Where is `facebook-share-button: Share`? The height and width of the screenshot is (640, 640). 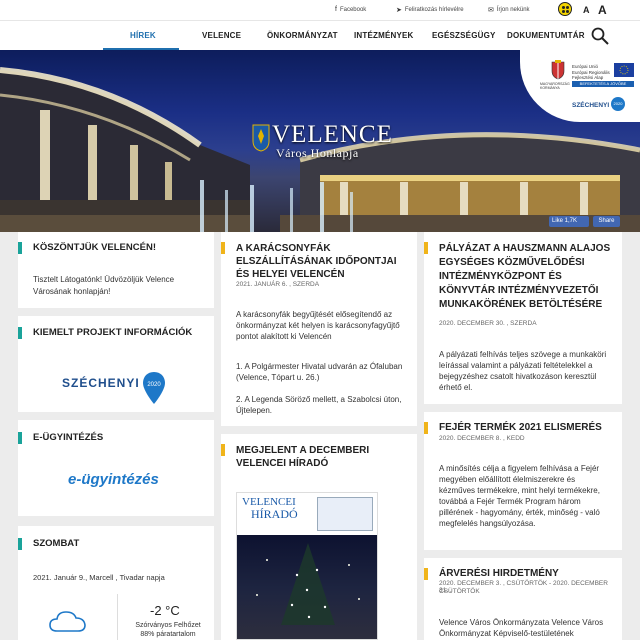
facebook-share-button: Share is located at coordinates (606, 221).